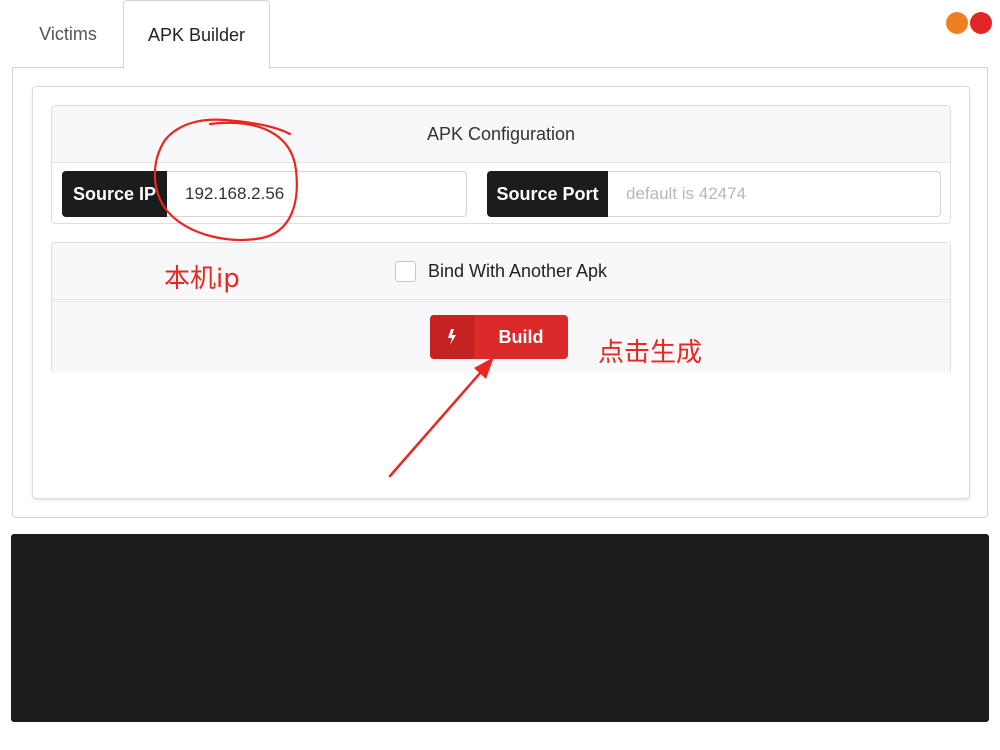  I want to click on source-port-input, so click(774, 194).